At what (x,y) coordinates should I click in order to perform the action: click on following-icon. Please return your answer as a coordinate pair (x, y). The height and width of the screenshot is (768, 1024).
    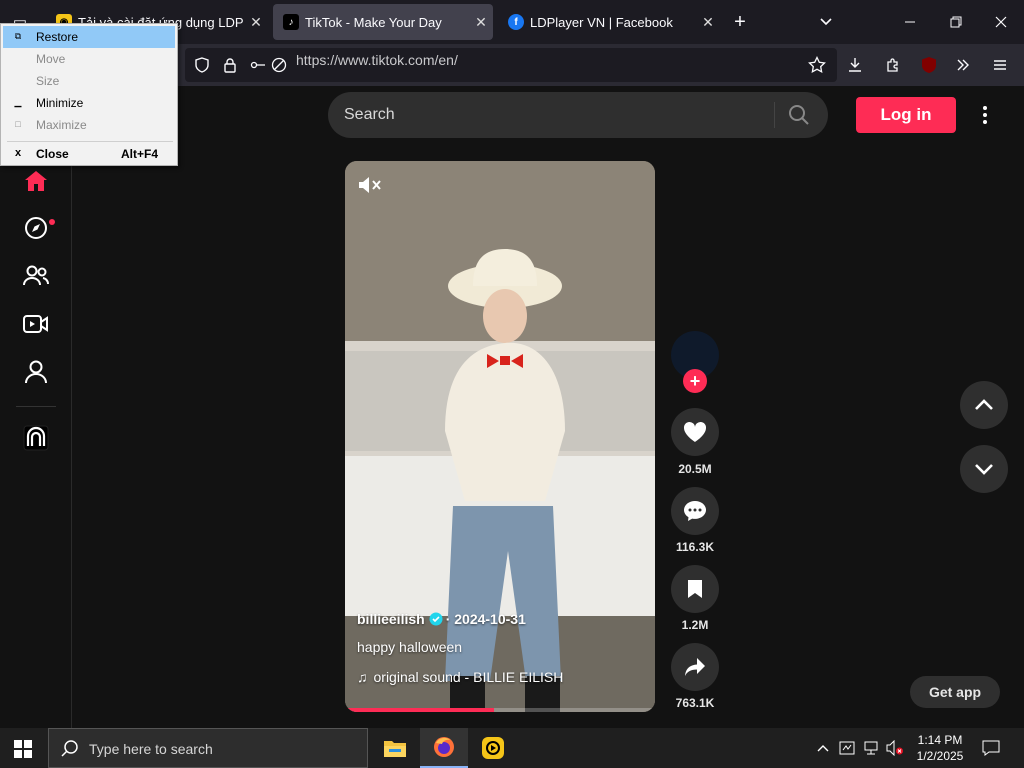
    Looking at the image, I should click on (36, 276).